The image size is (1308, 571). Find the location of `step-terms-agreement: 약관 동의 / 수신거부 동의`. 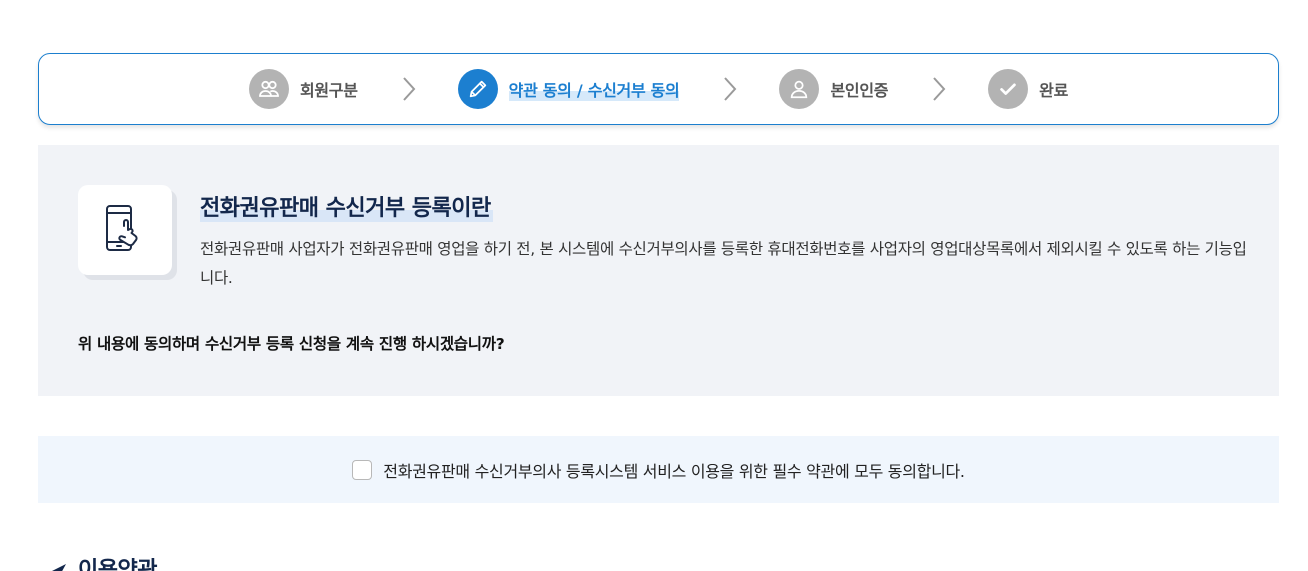

step-terms-agreement: 약관 동의 / 수신거부 동의 is located at coordinates (568, 89).